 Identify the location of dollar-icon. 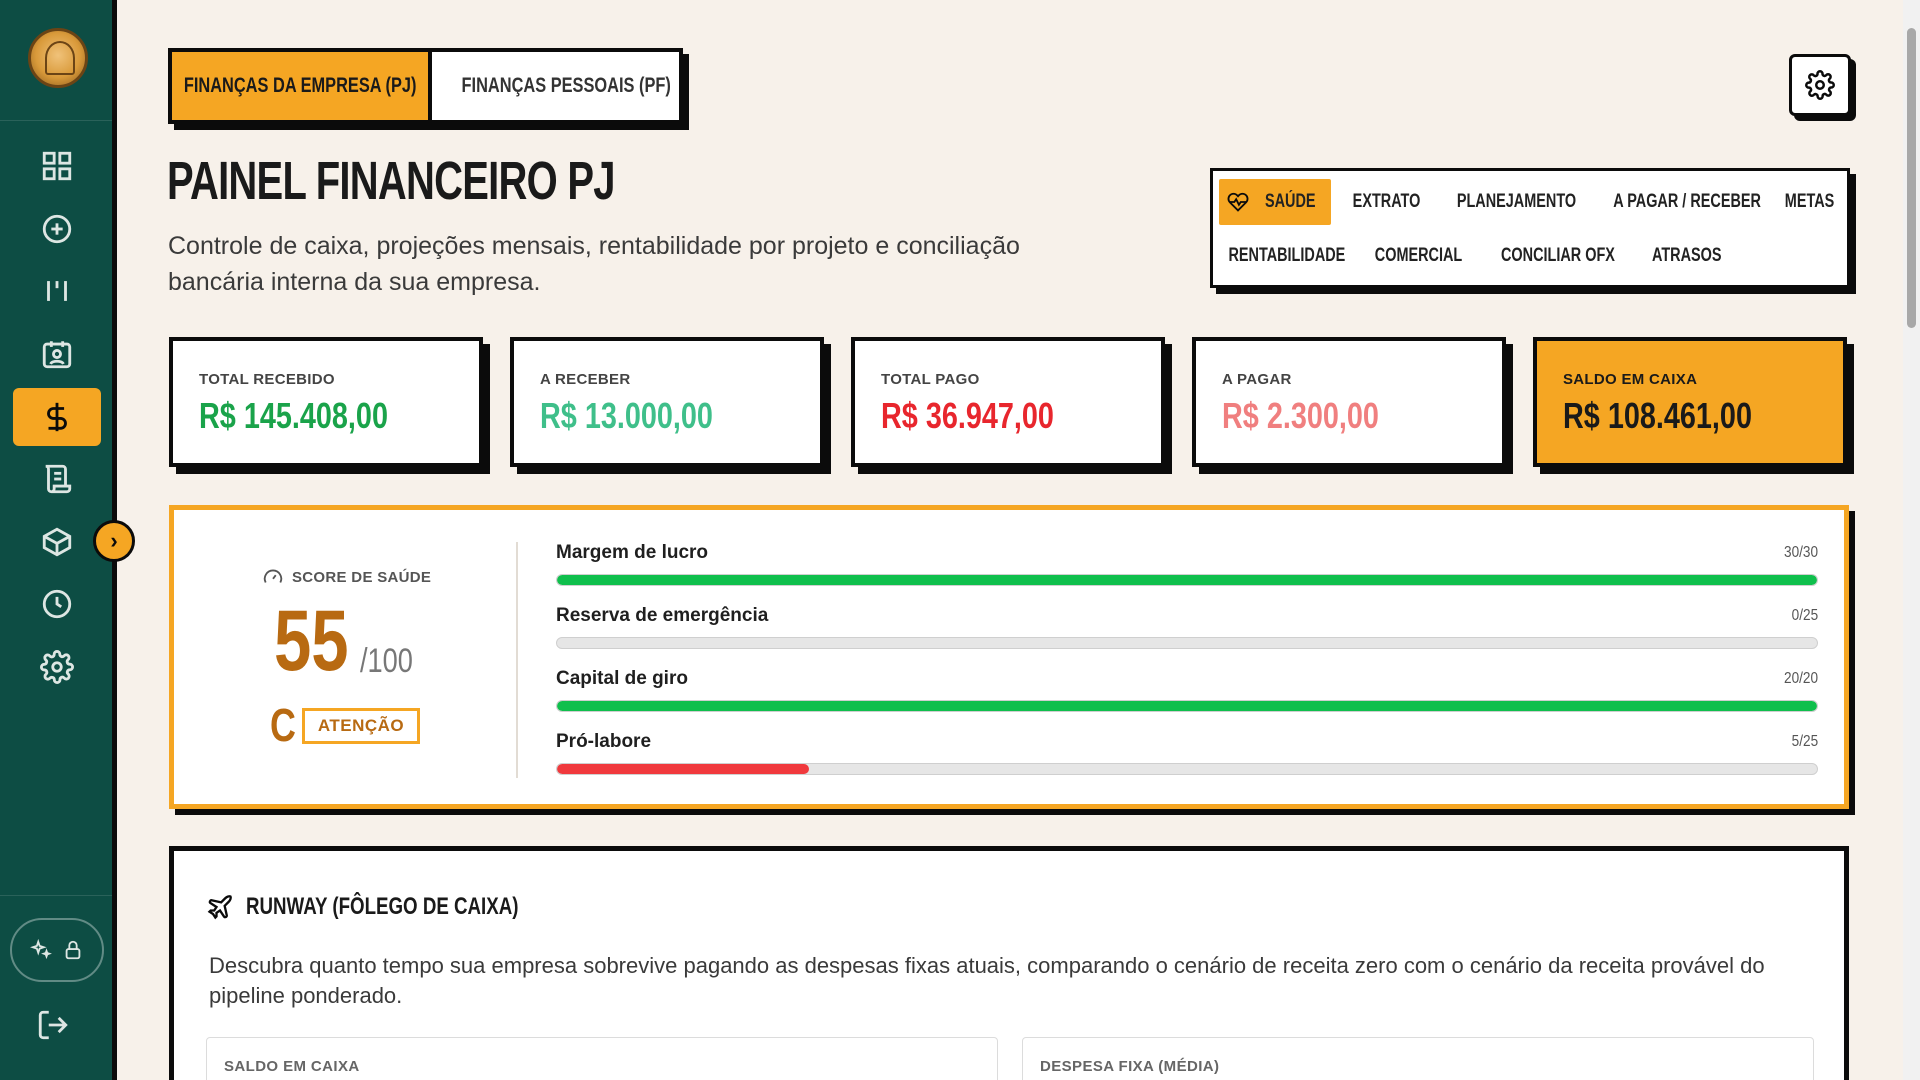
(57, 417).